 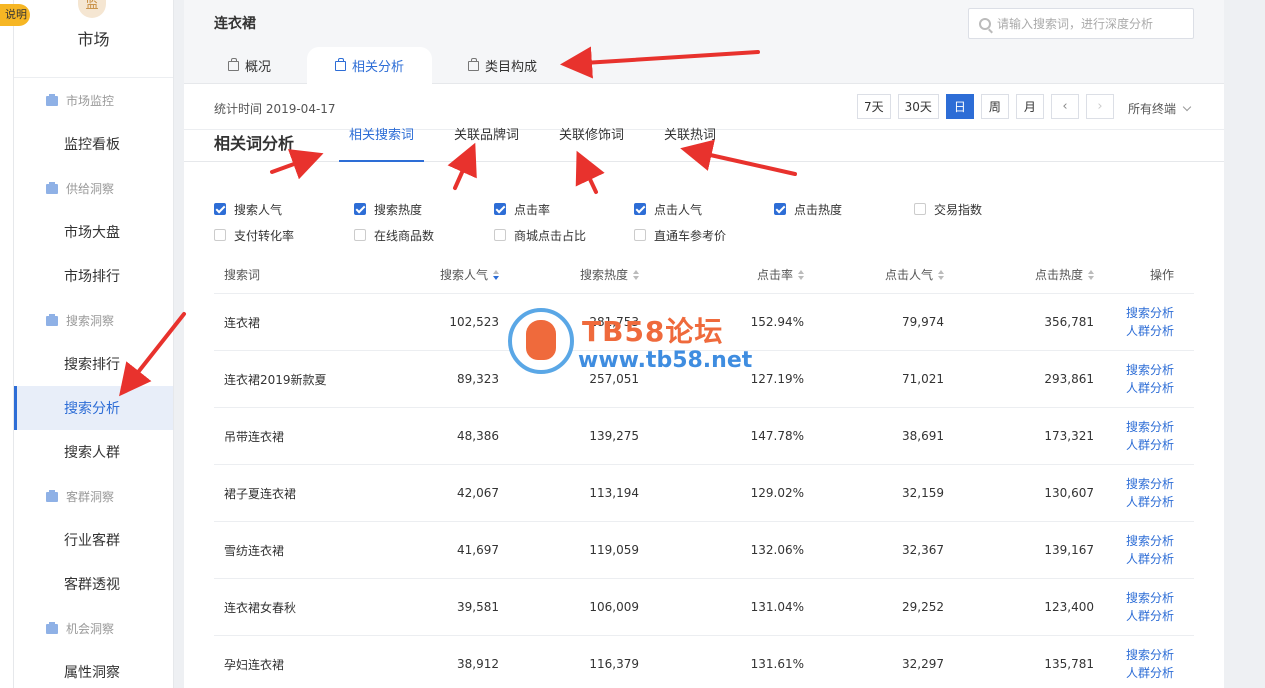 I want to click on sidebar-item-market-overview: 市场大盘, so click(x=93, y=232).